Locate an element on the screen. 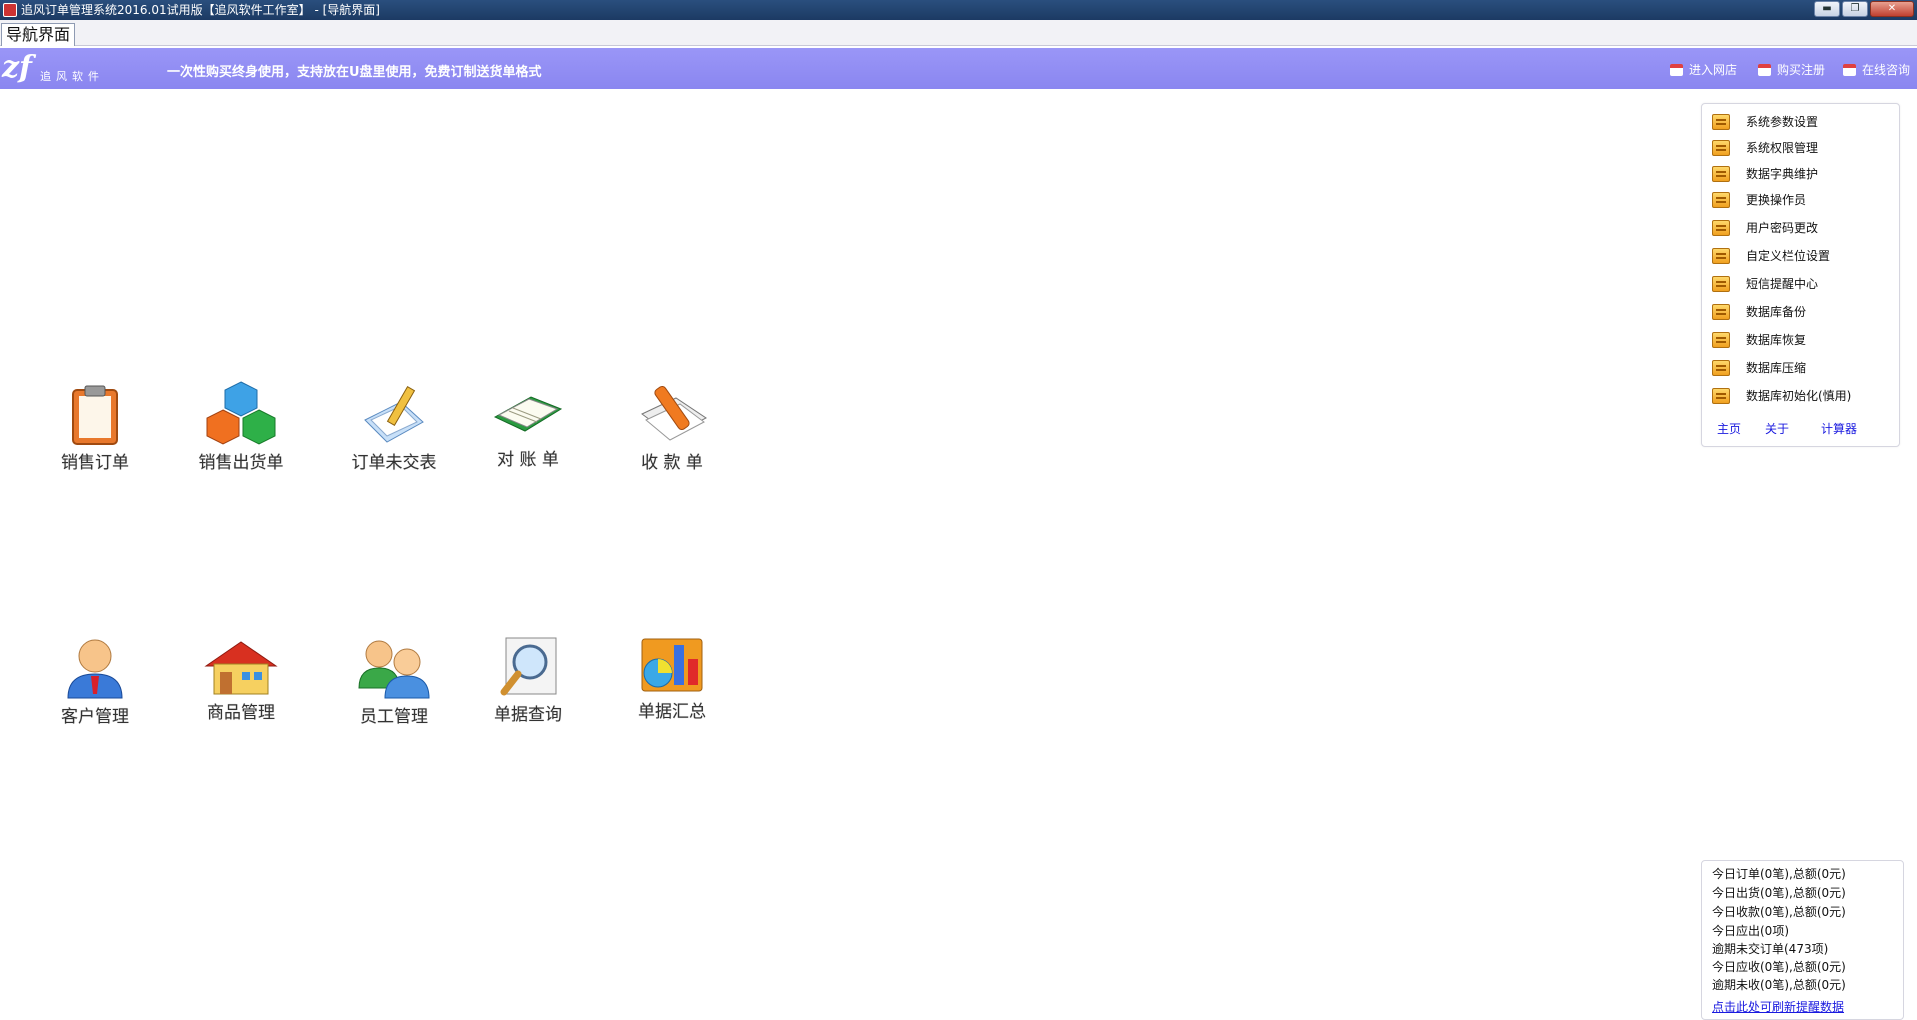  maximize-button: ❐ is located at coordinates (1855, 9).